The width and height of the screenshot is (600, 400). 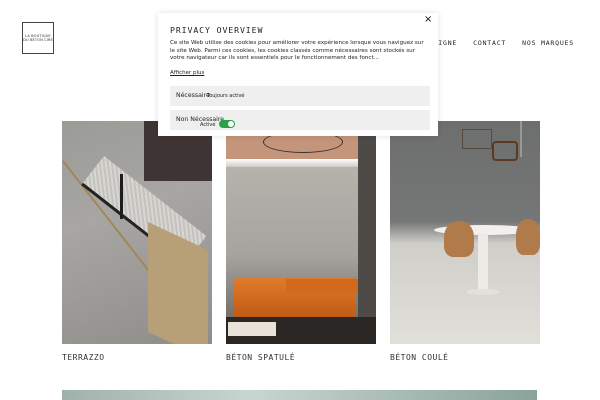 I want to click on photo-table-foot, so click(x=483, y=263).